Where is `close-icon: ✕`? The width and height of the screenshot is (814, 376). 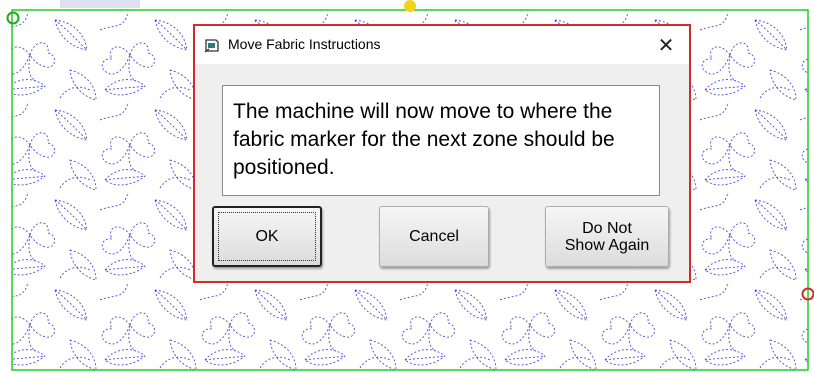 close-icon: ✕ is located at coordinates (666, 45).